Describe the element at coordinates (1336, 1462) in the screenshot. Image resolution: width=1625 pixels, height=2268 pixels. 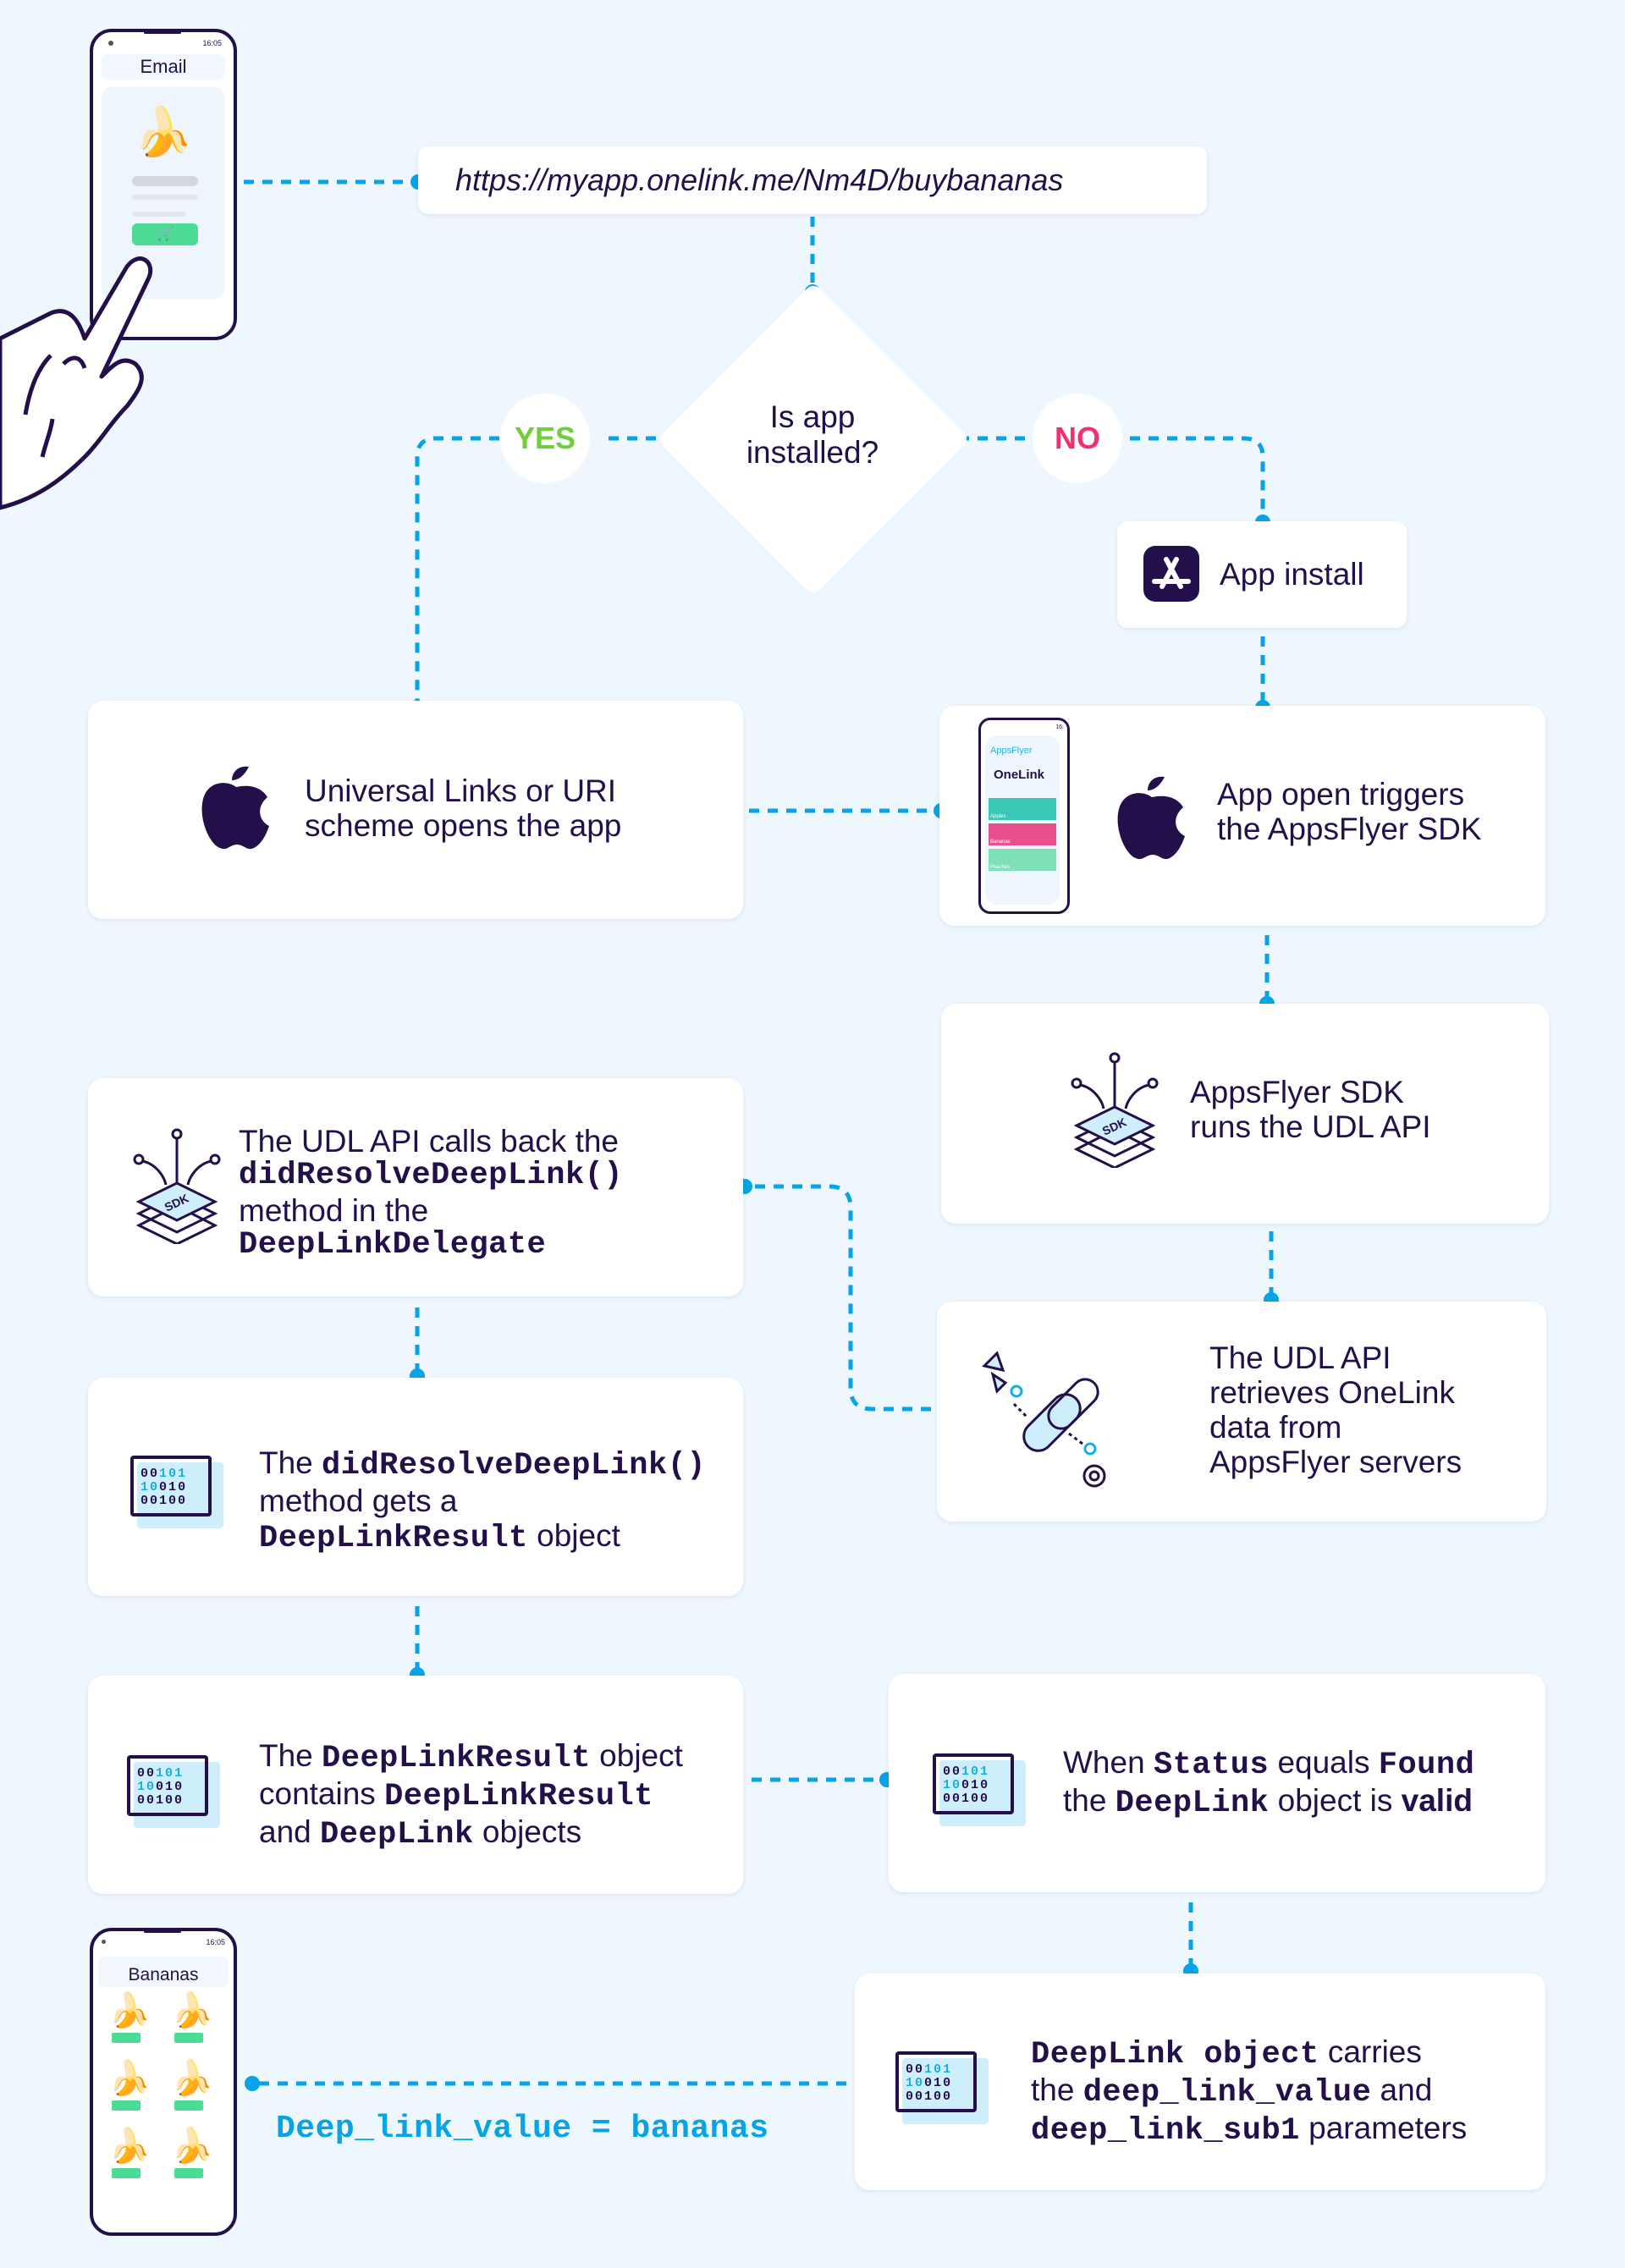
I see `retrieves-line4: AppsFlyer servers` at that location.